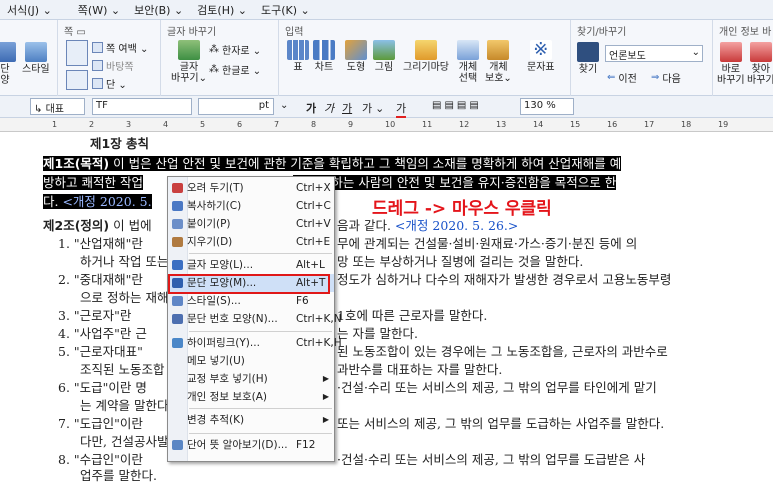 The image size is (773, 484). What do you see at coordinates (541, 57) in the screenshot?
I see `symbol-button: ※ 문자표` at bounding box center [541, 57].